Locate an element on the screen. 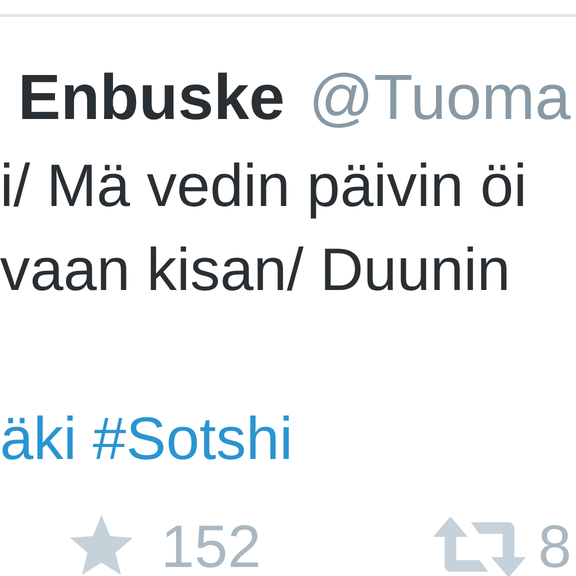  user-name: Enbuske is located at coordinates (151, 97).